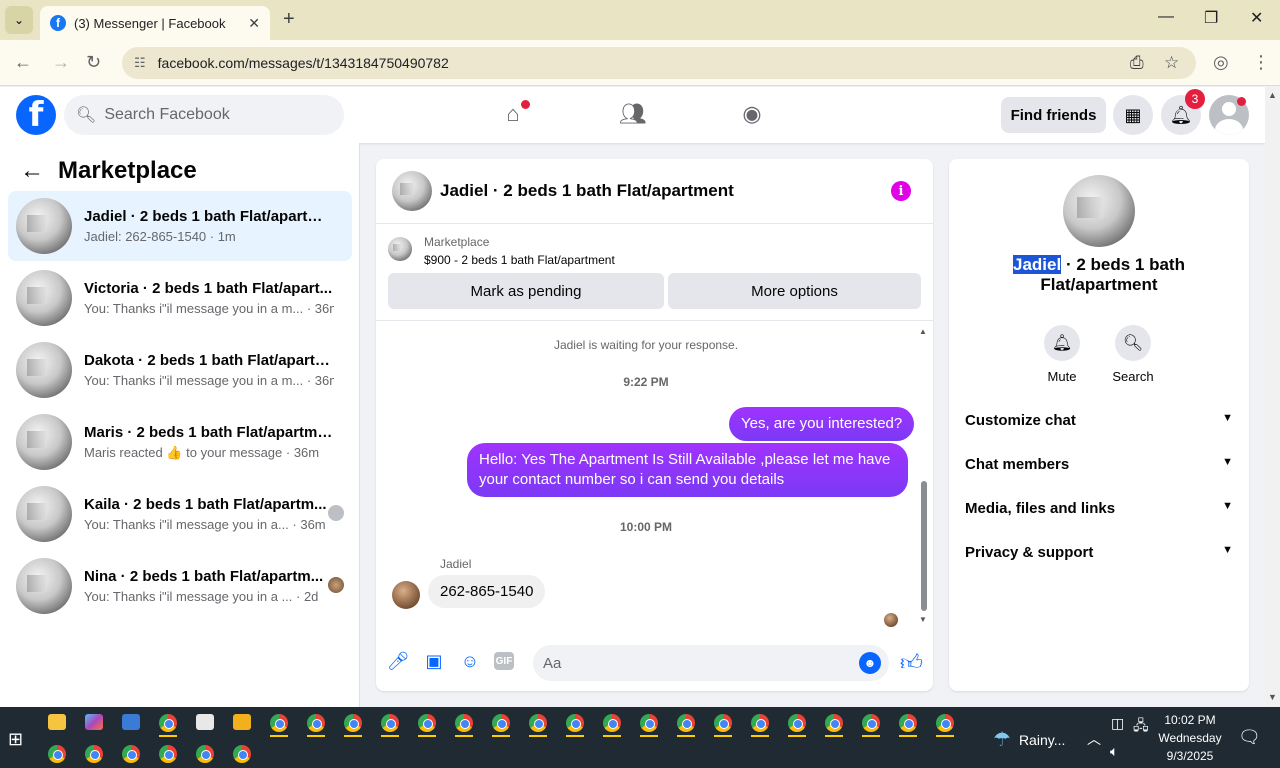 The height and width of the screenshot is (768, 1280). Describe the element at coordinates (1256, 18) in the screenshot. I see `close-window-icon: ✕` at that location.